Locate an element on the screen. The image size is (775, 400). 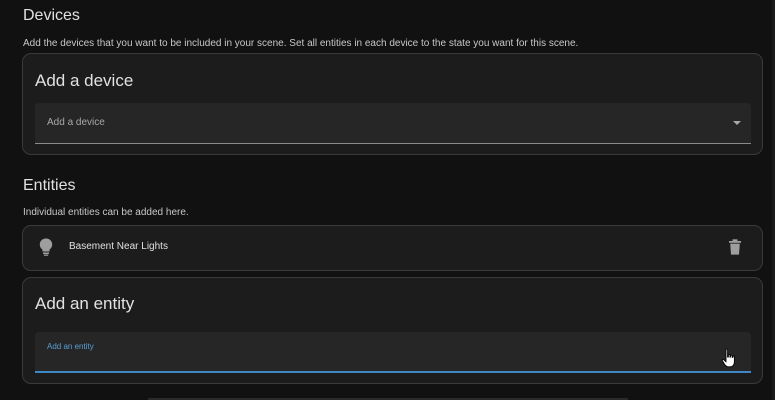
add-device-card-title: Add a device is located at coordinates (84, 80).